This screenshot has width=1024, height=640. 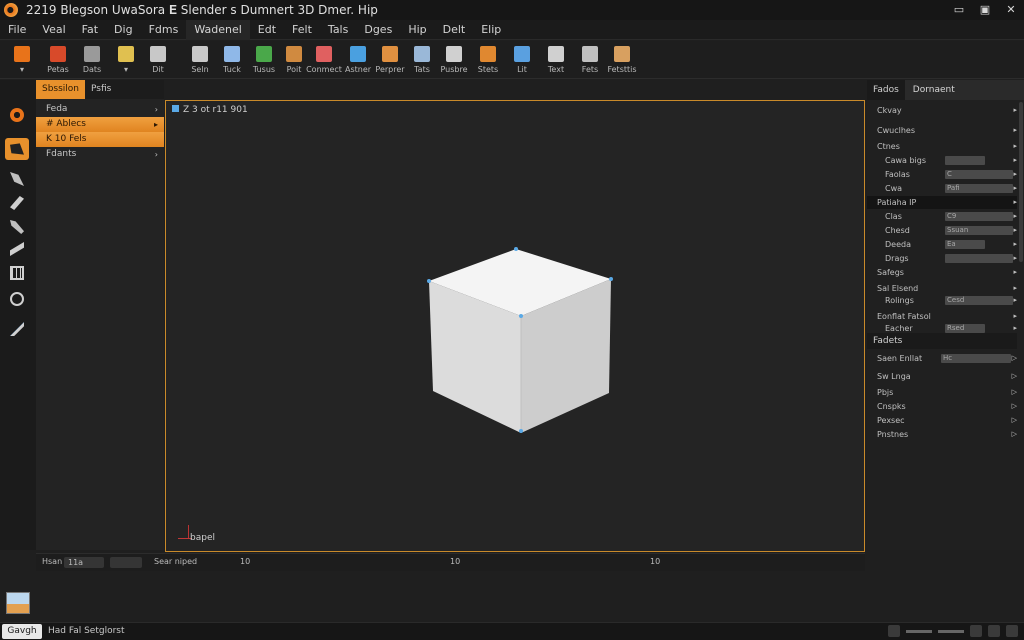 What do you see at coordinates (942, 272) in the screenshot?
I see `property-section-header: Safegs ▸` at bounding box center [942, 272].